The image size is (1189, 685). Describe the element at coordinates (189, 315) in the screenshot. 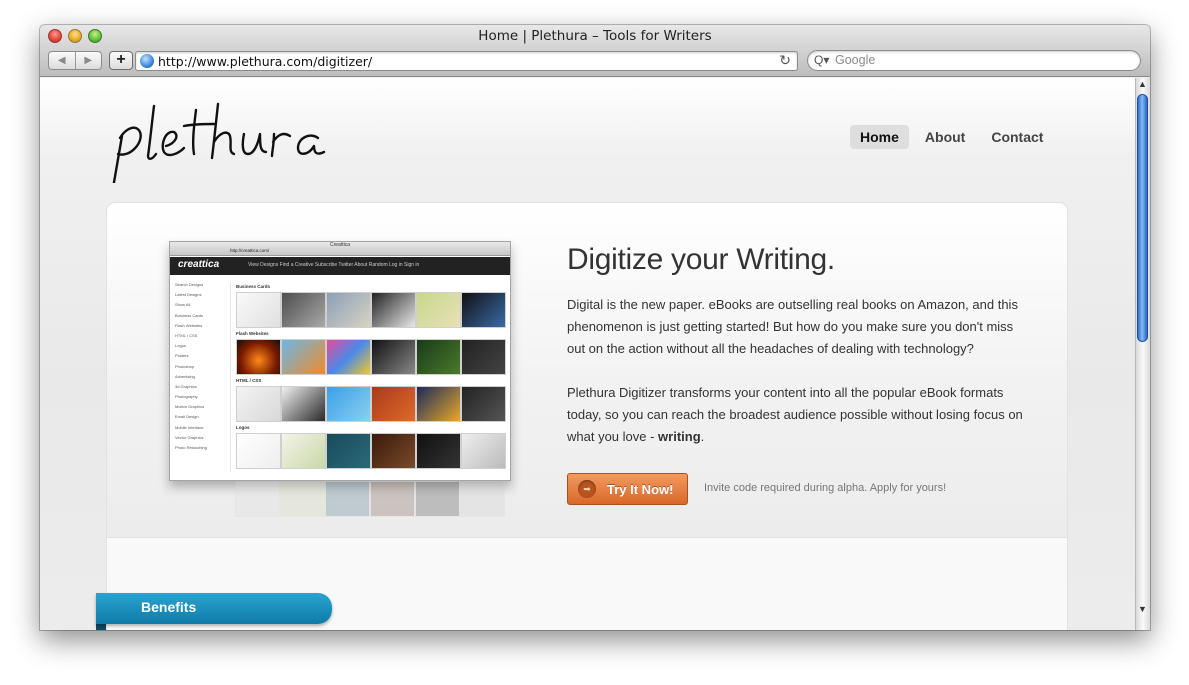

I see `screenshot-sidebar-item: Business Cards` at that location.